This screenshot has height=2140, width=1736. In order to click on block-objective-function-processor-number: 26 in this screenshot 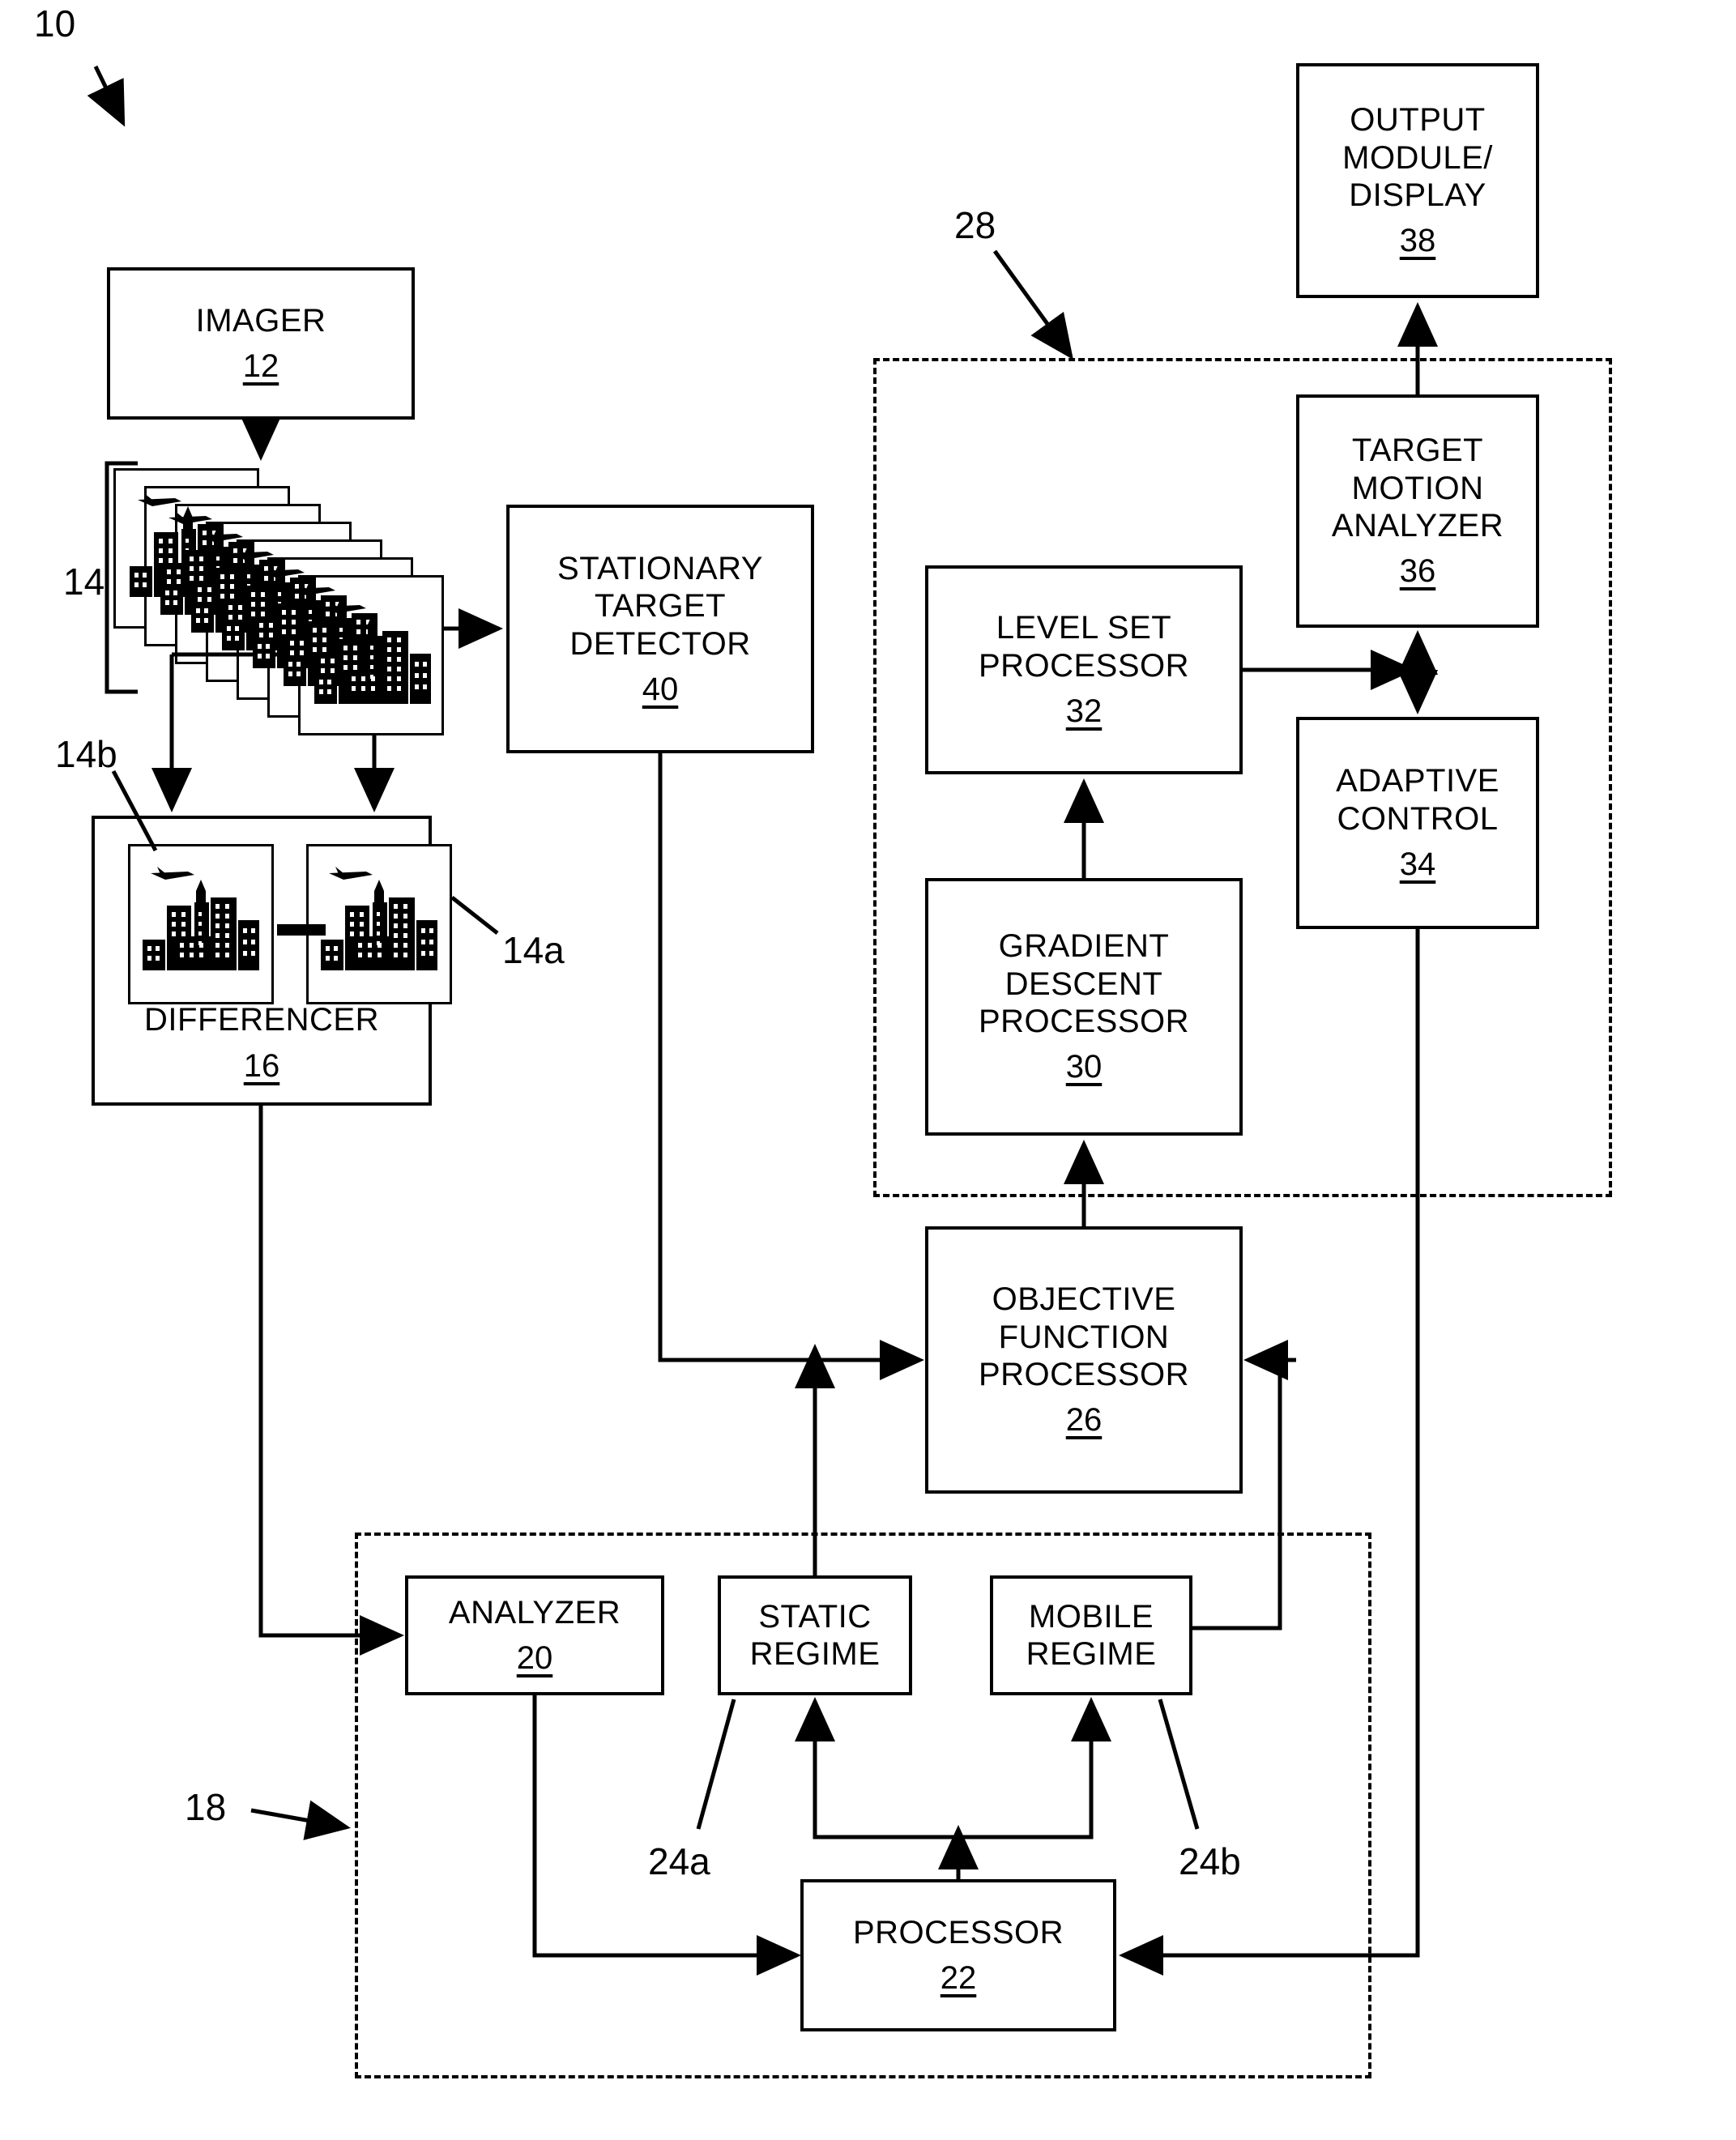, I will do `click(1084, 1420)`.